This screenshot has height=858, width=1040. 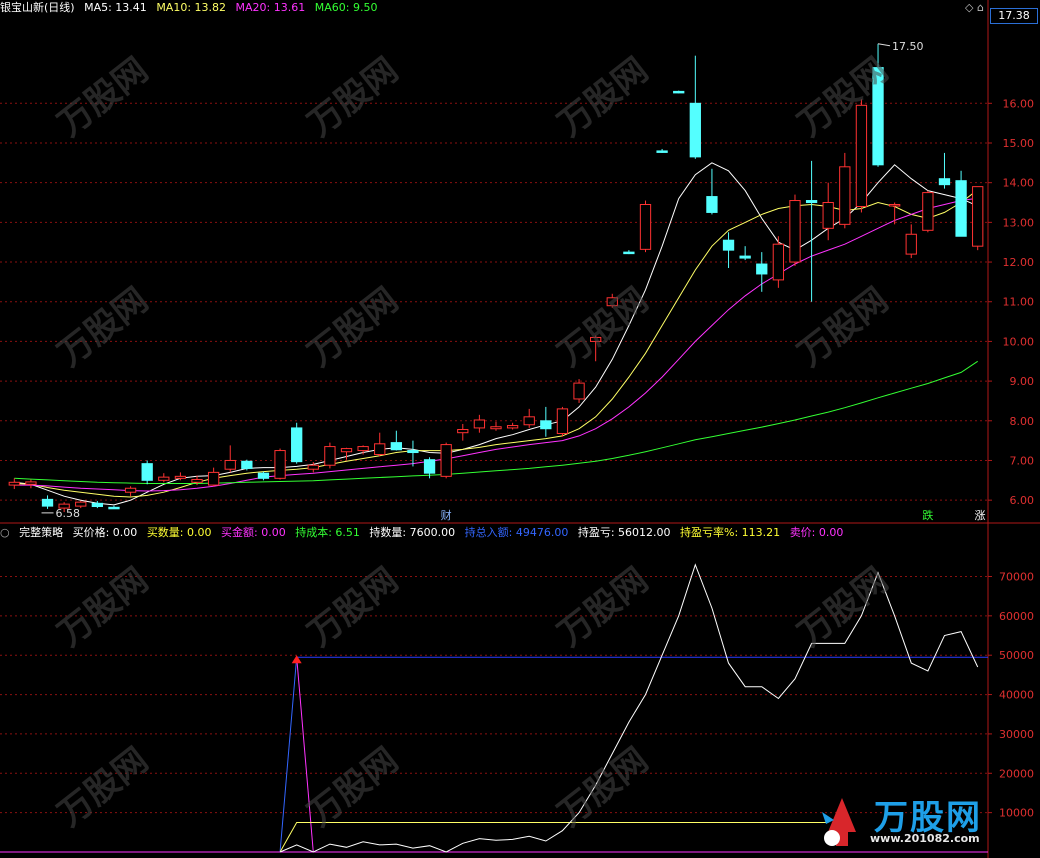 I want to click on buy-price: 买价格: 0.00, so click(x=105, y=532).